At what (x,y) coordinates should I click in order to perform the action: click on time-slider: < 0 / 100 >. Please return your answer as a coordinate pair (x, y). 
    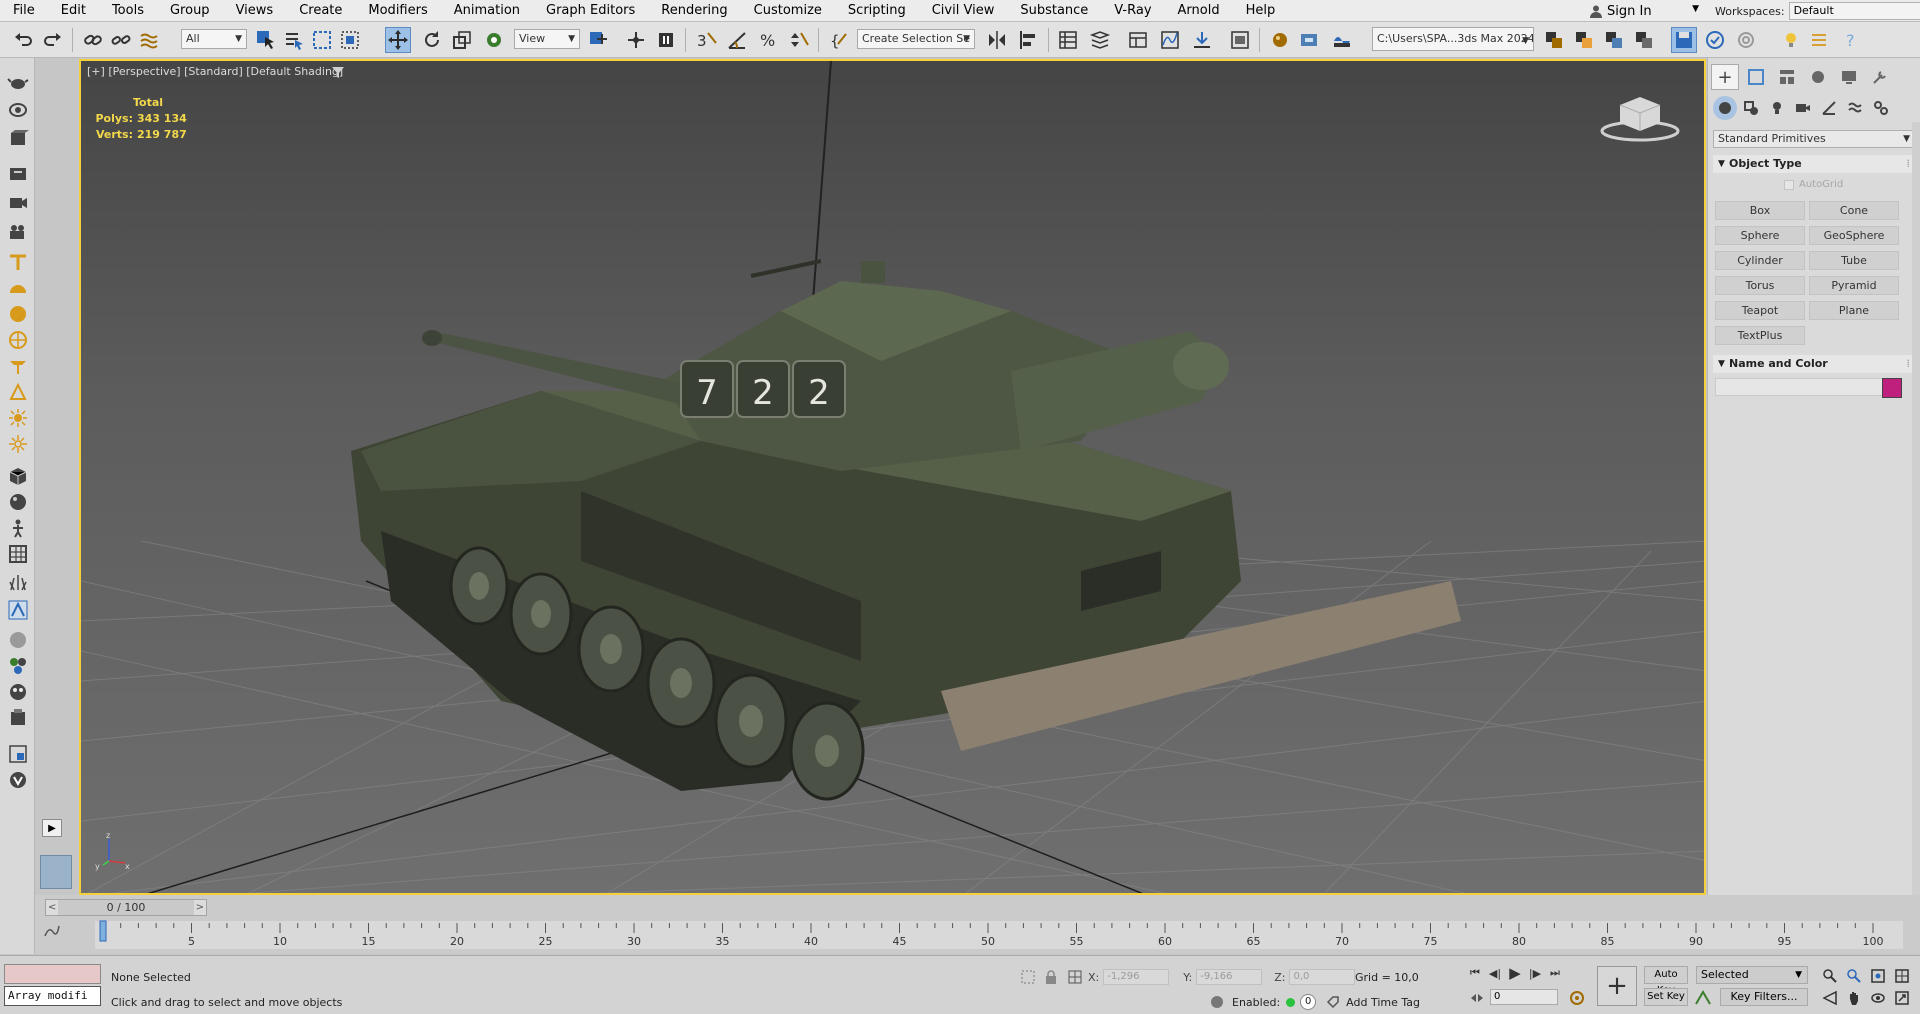
    Looking at the image, I should click on (126, 907).